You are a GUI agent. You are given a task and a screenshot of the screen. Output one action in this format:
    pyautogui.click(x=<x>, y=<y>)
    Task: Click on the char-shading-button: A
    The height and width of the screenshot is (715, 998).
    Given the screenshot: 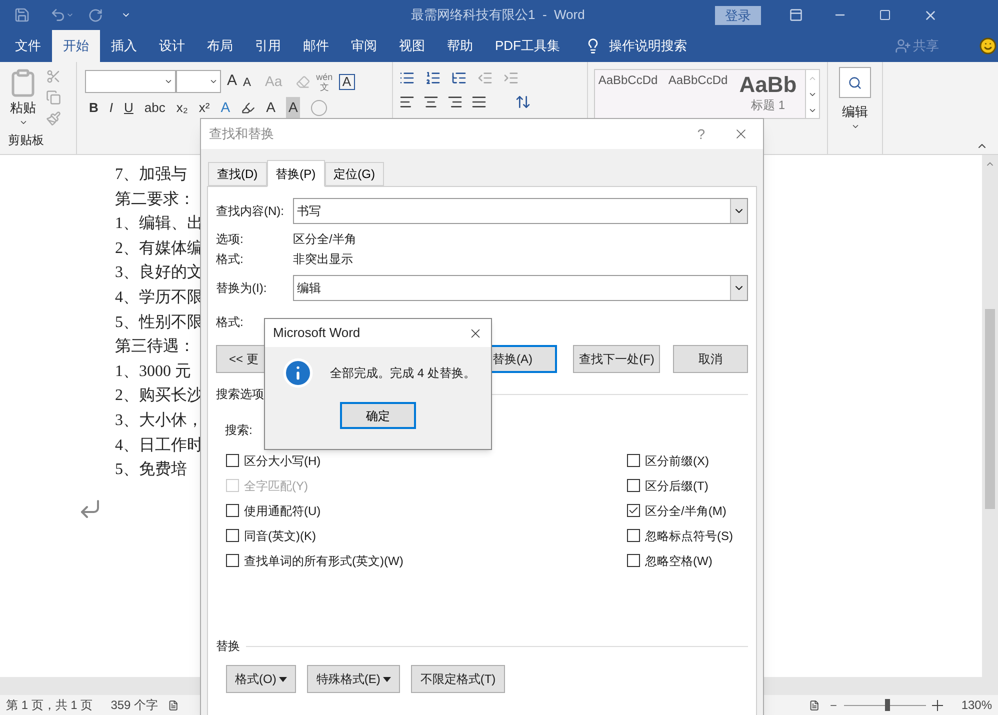 What is the action you would take?
    pyautogui.click(x=293, y=107)
    